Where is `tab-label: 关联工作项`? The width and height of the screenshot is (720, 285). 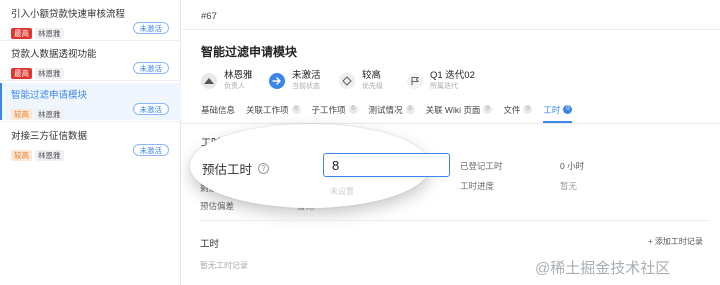 tab-label: 关联工作项 is located at coordinates (267, 109).